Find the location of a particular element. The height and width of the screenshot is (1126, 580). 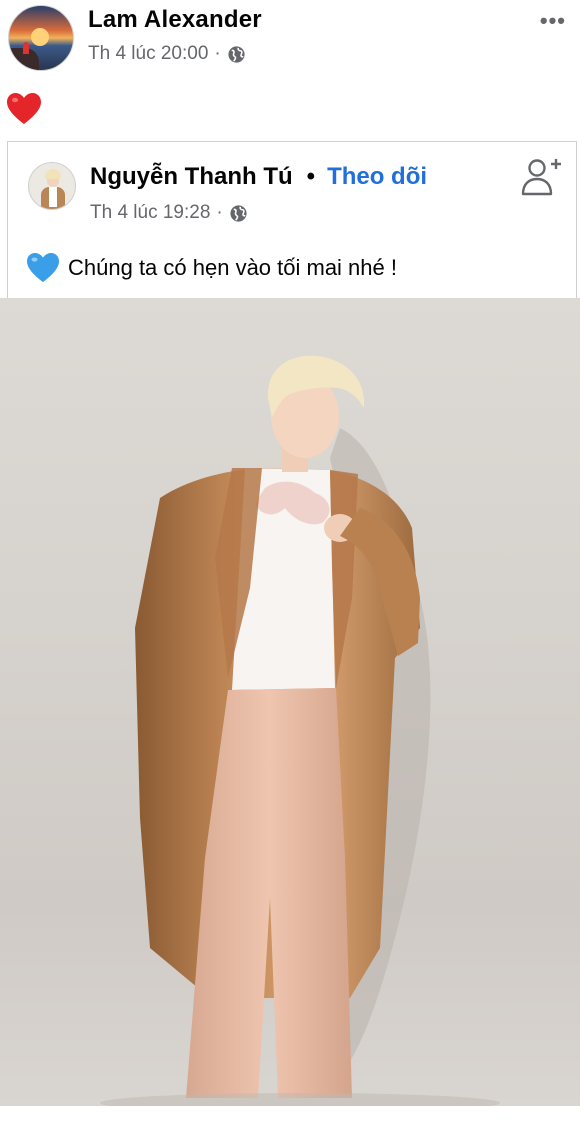

avatar-figure is located at coordinates (26, 48).